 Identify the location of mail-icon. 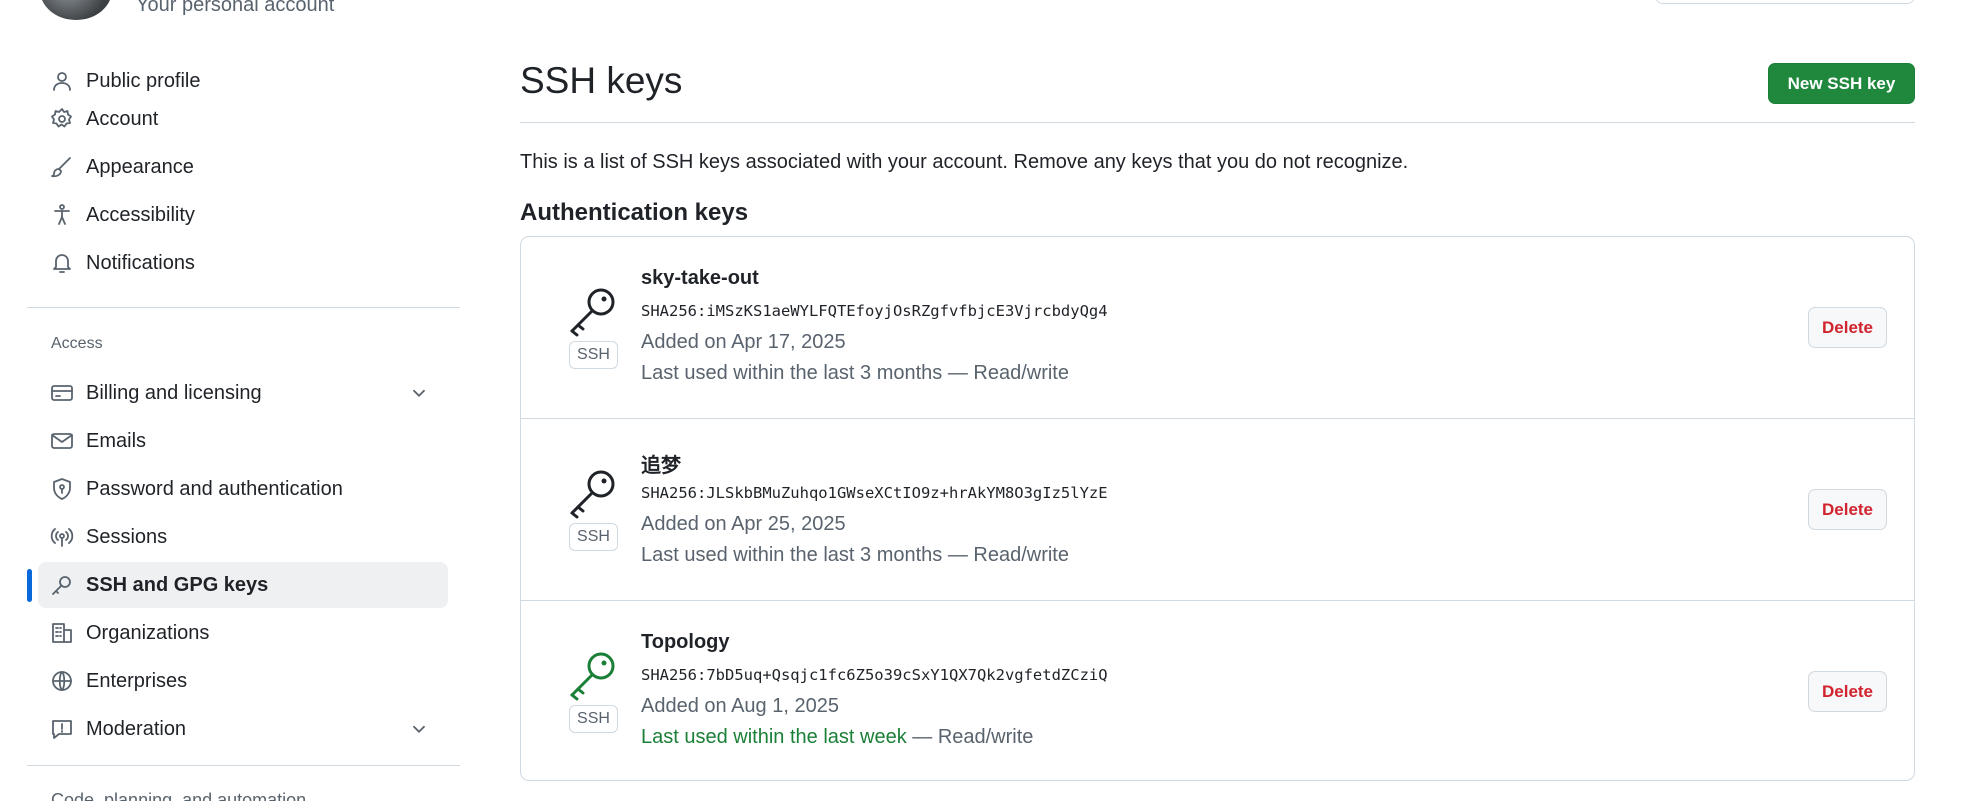
(62, 441).